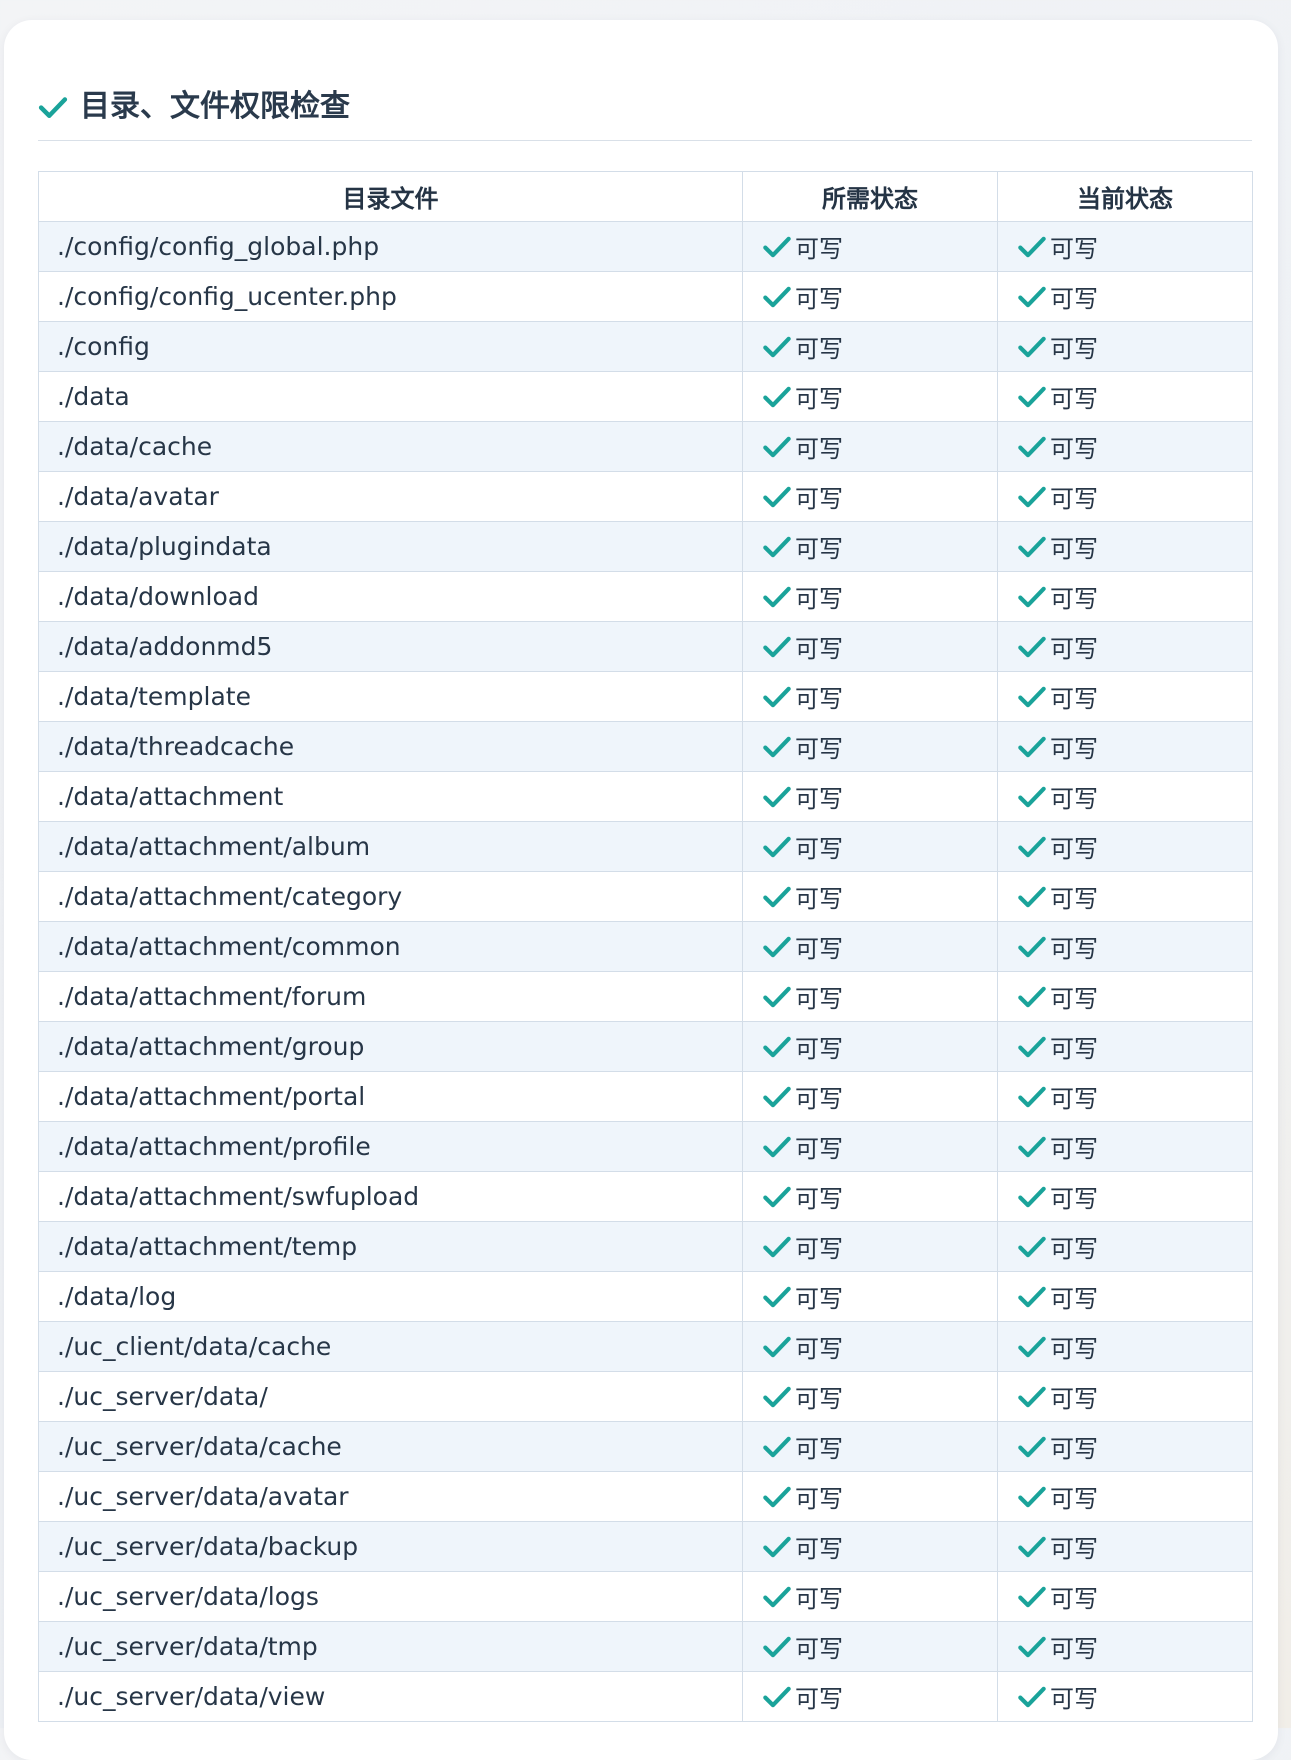 The height and width of the screenshot is (1760, 1291). Describe the element at coordinates (103, 346) in the screenshot. I see `path-text: ./config` at that location.